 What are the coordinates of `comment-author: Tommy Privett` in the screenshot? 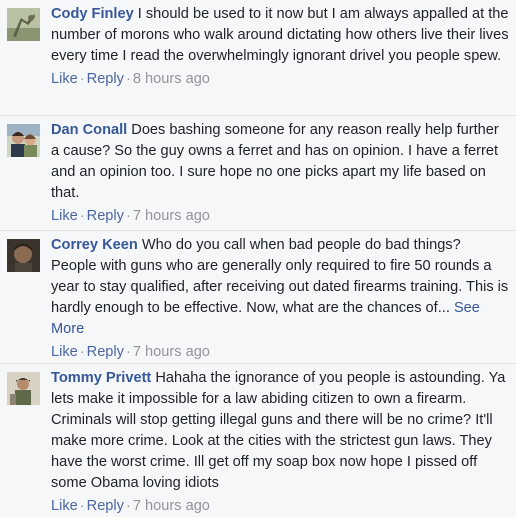 It's located at (101, 378).